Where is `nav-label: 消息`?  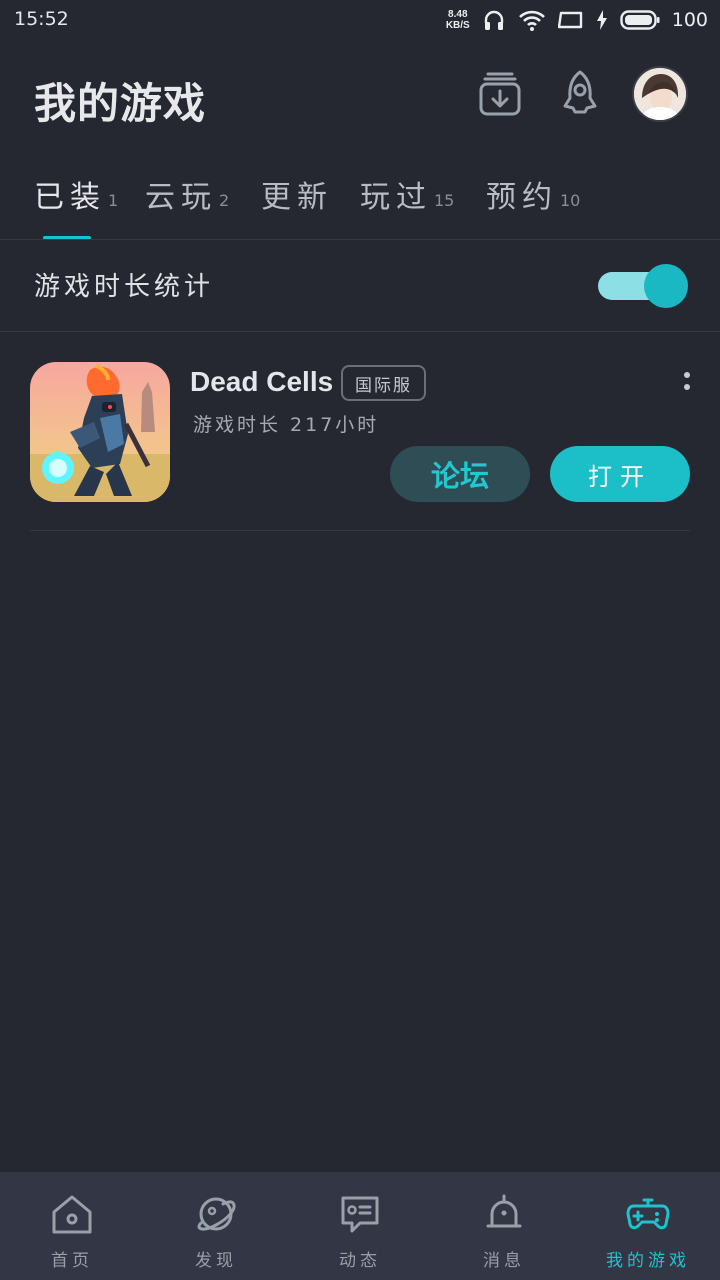
nav-label: 消息 is located at coordinates (504, 1261).